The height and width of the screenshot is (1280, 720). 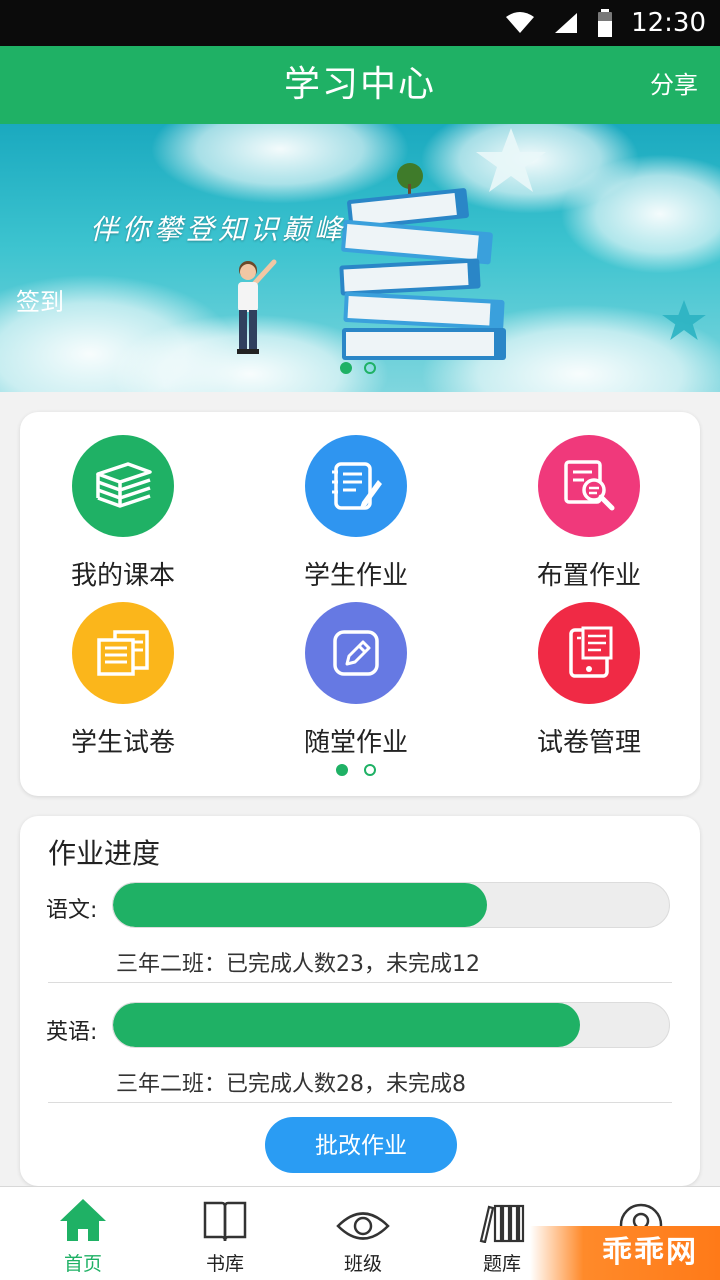 I want to click on document-search-icon, so click(x=589, y=486).